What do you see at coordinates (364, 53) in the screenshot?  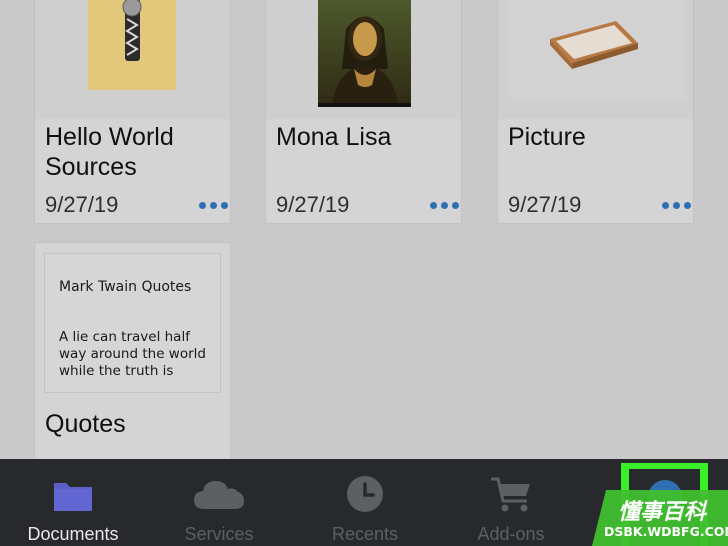 I see `mona-lisa-image` at bounding box center [364, 53].